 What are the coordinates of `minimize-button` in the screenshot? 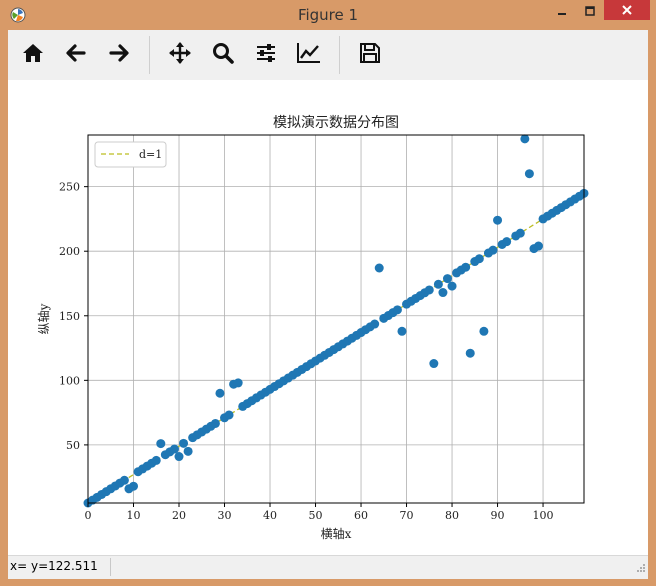 It's located at (562, 10).